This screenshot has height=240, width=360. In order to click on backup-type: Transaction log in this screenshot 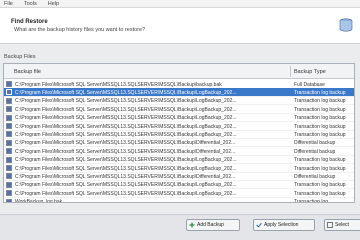, I will do `click(311, 201)`.